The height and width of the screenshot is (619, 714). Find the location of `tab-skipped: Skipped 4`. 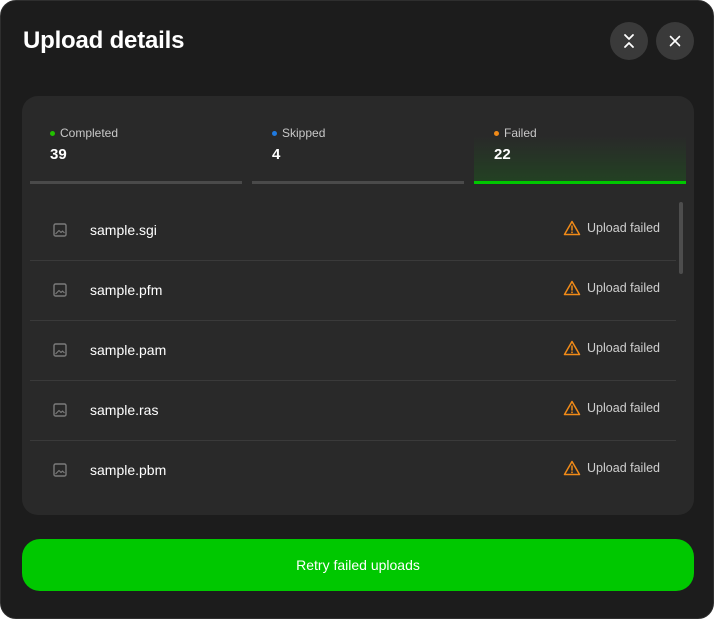

tab-skipped: Skipped 4 is located at coordinates (358, 140).